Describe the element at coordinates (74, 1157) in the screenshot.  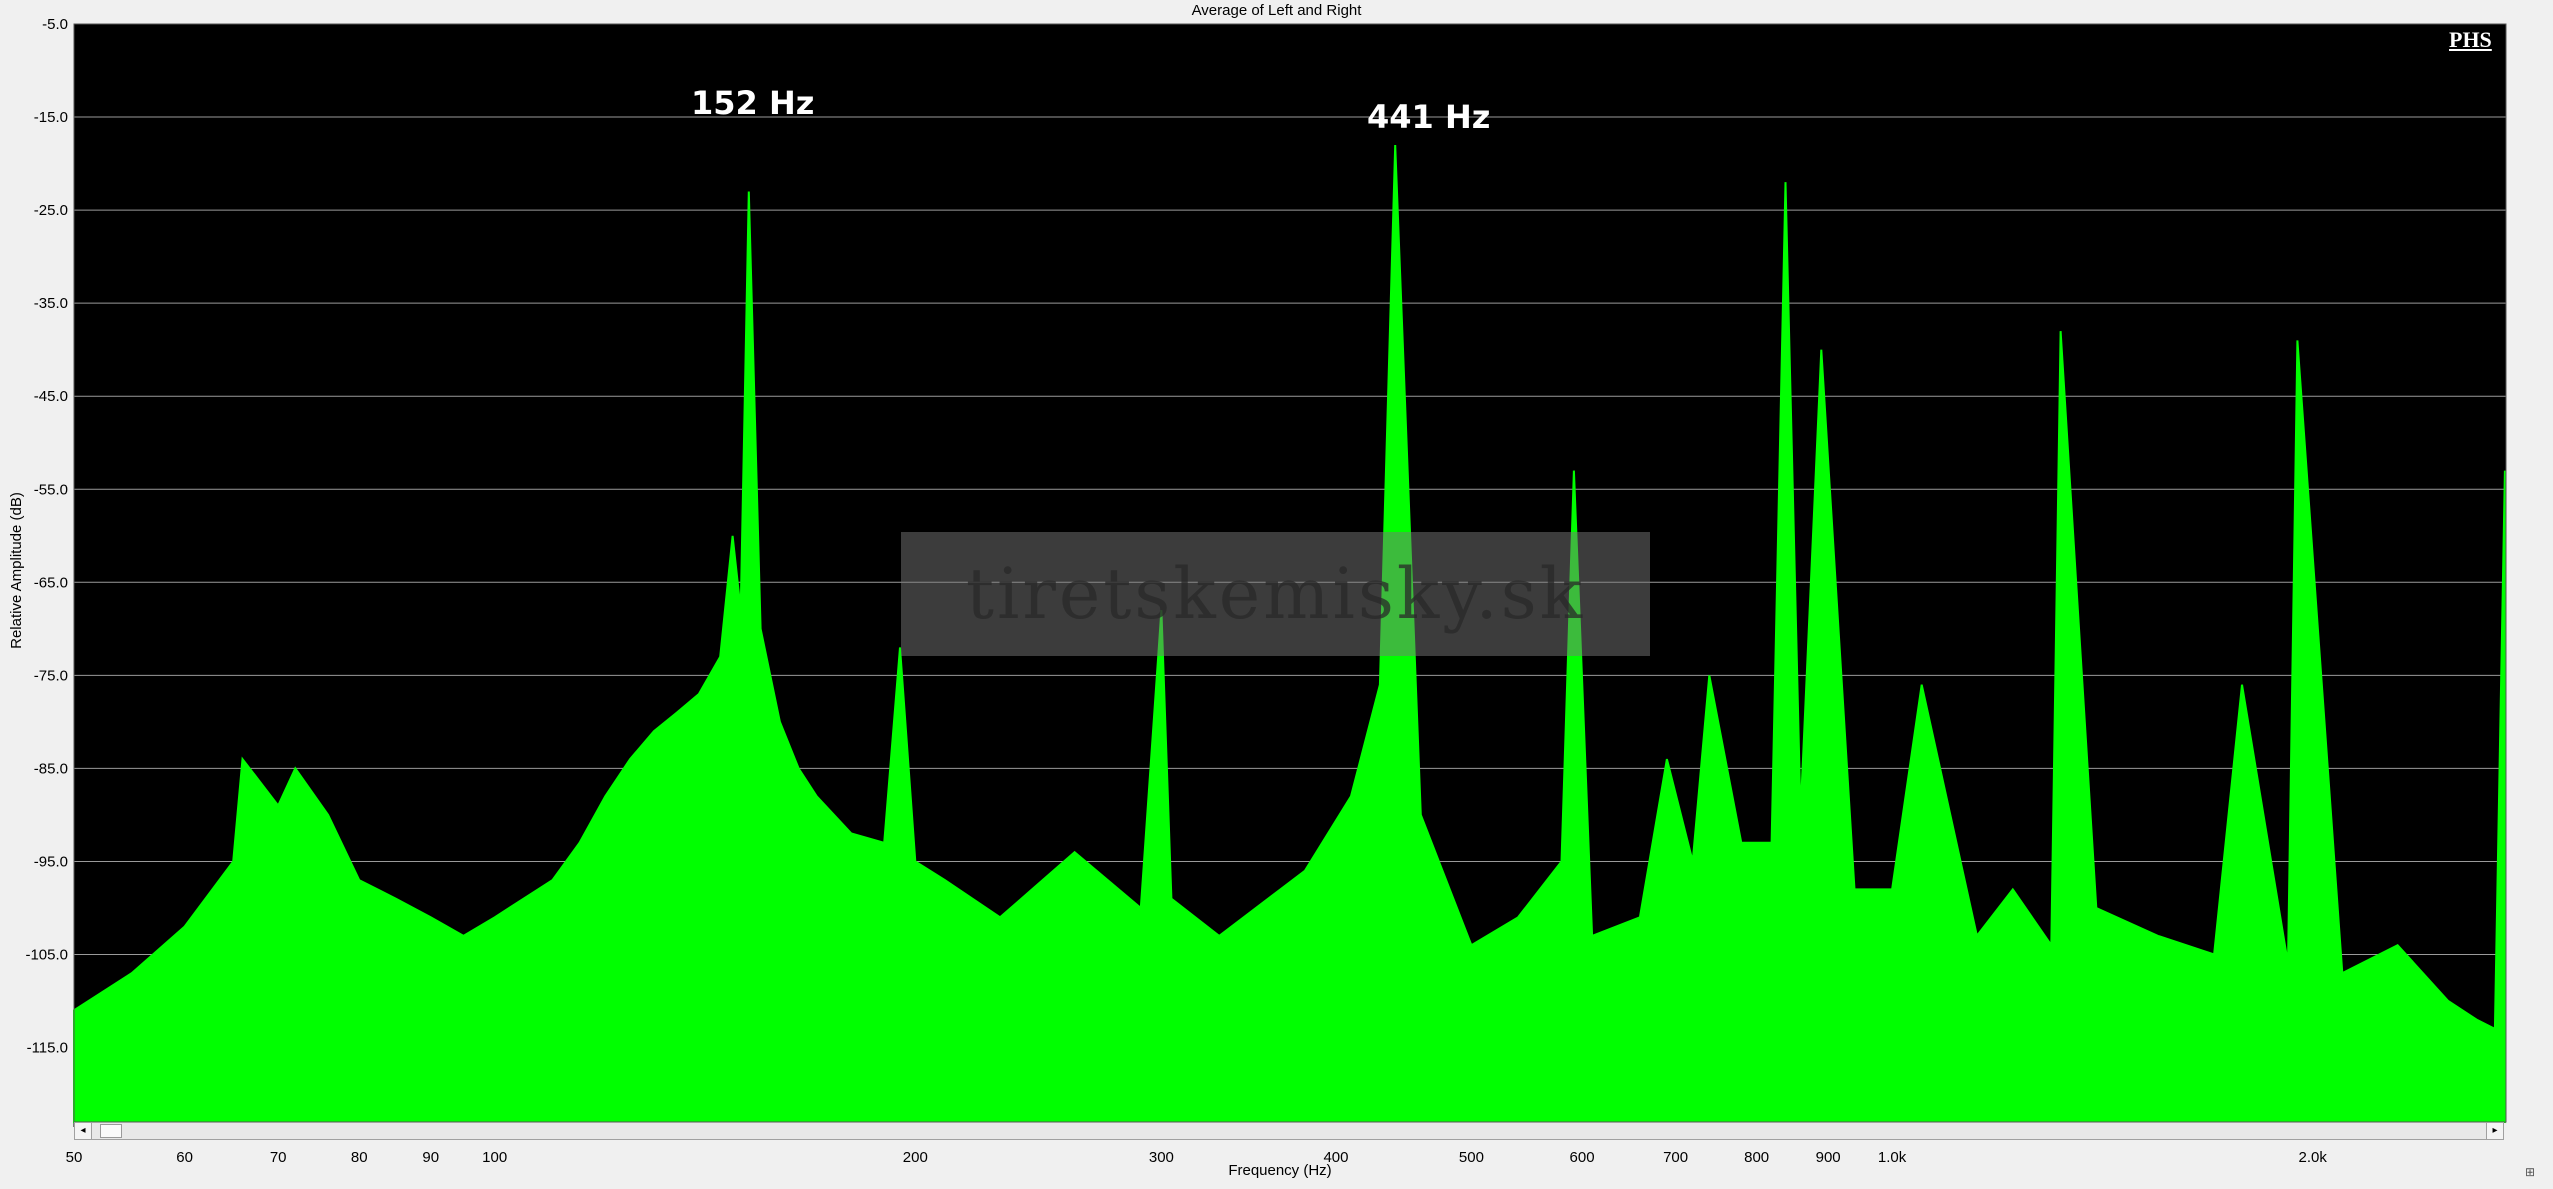
I see `x-tick-label: 50` at that location.